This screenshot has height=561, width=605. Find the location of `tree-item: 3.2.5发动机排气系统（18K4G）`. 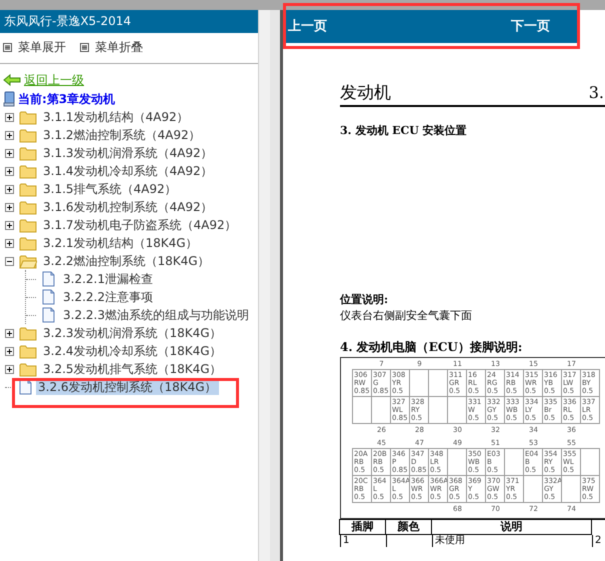

tree-item: 3.2.5发动机排气系统（18K4G） is located at coordinates (132, 369).